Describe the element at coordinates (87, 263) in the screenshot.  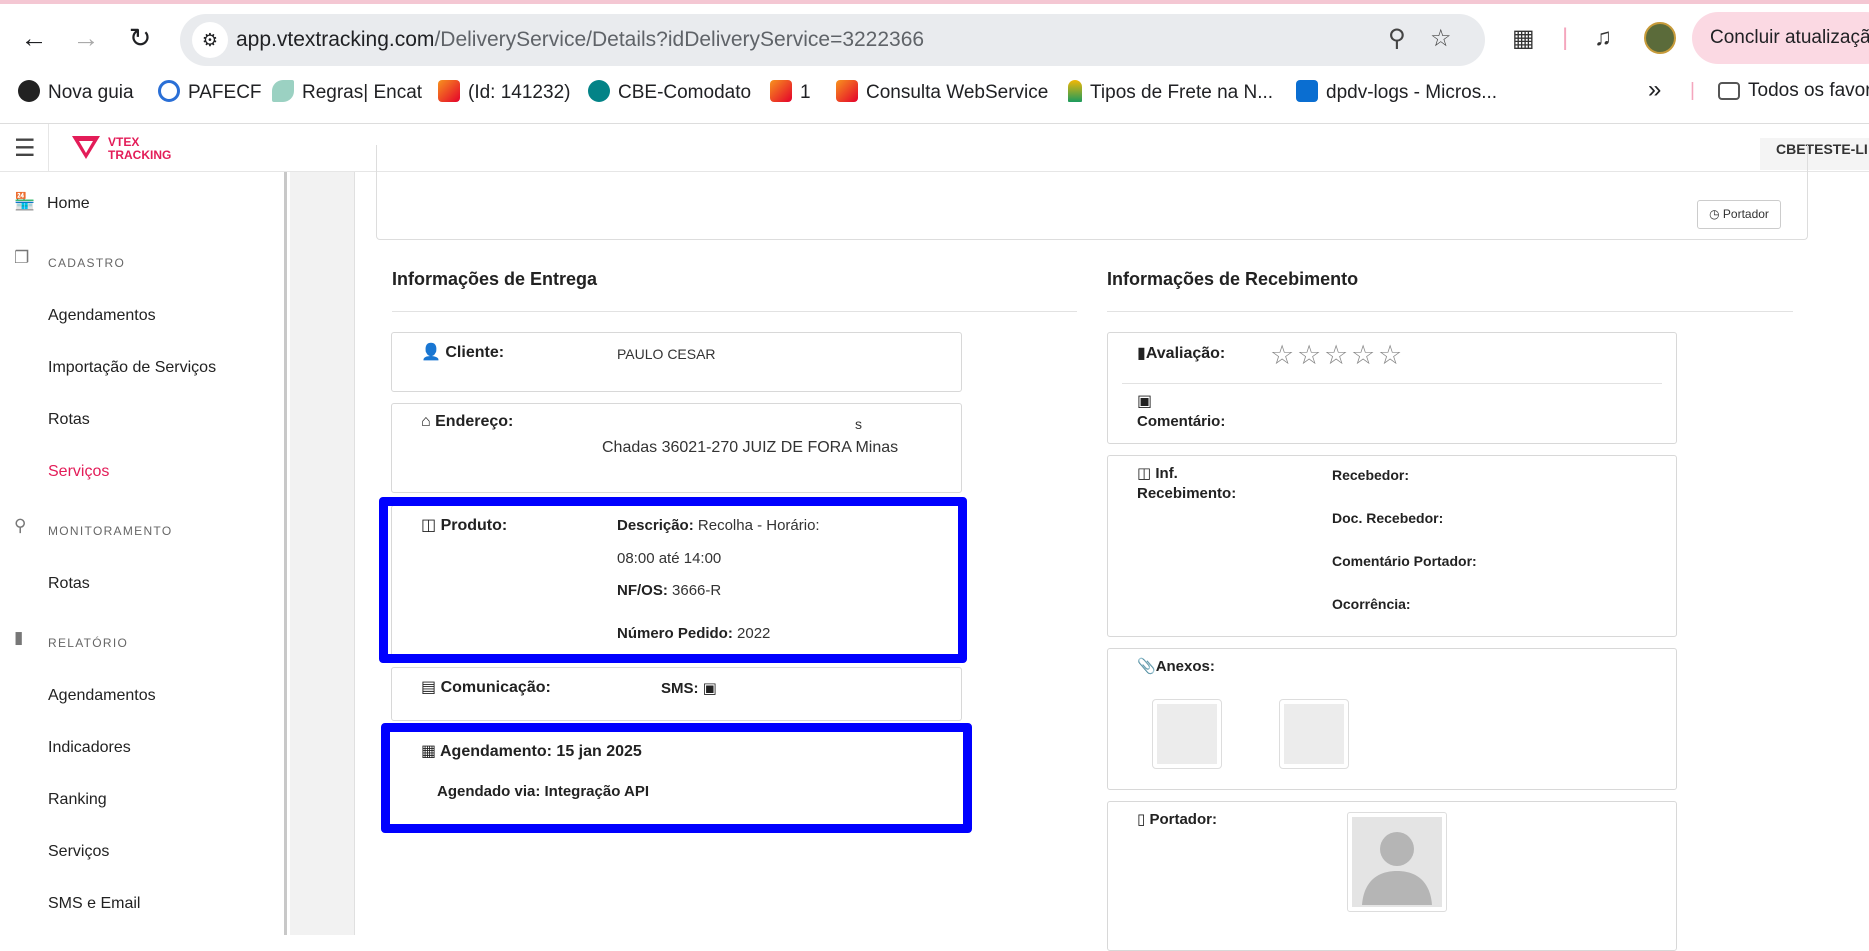
I see `sidebar-section-cadastro: CADASTRO` at that location.